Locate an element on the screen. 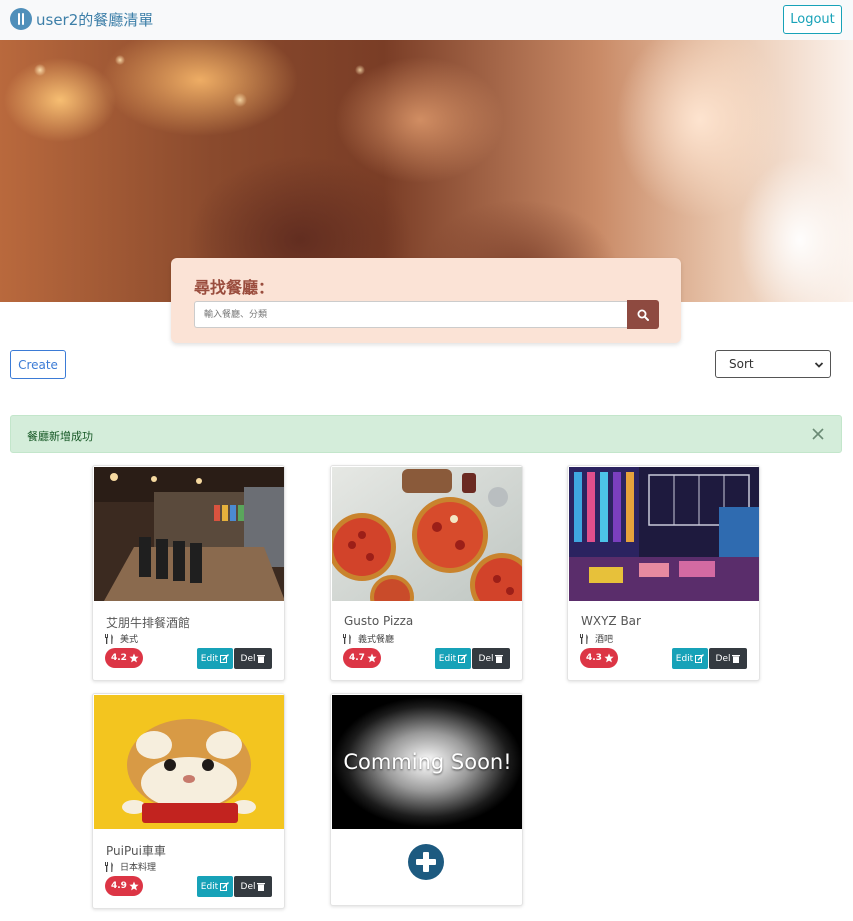 This screenshot has height=921, width=853. chevron-down-icon is located at coordinates (819, 365).